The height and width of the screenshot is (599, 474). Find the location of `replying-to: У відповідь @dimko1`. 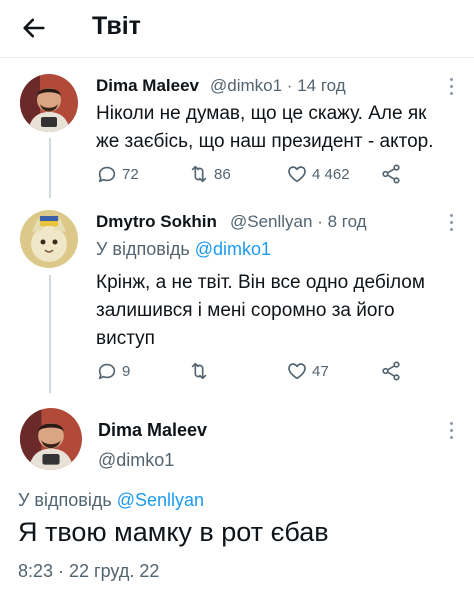

replying-to: У відповідь @dimko1 is located at coordinates (183, 249).